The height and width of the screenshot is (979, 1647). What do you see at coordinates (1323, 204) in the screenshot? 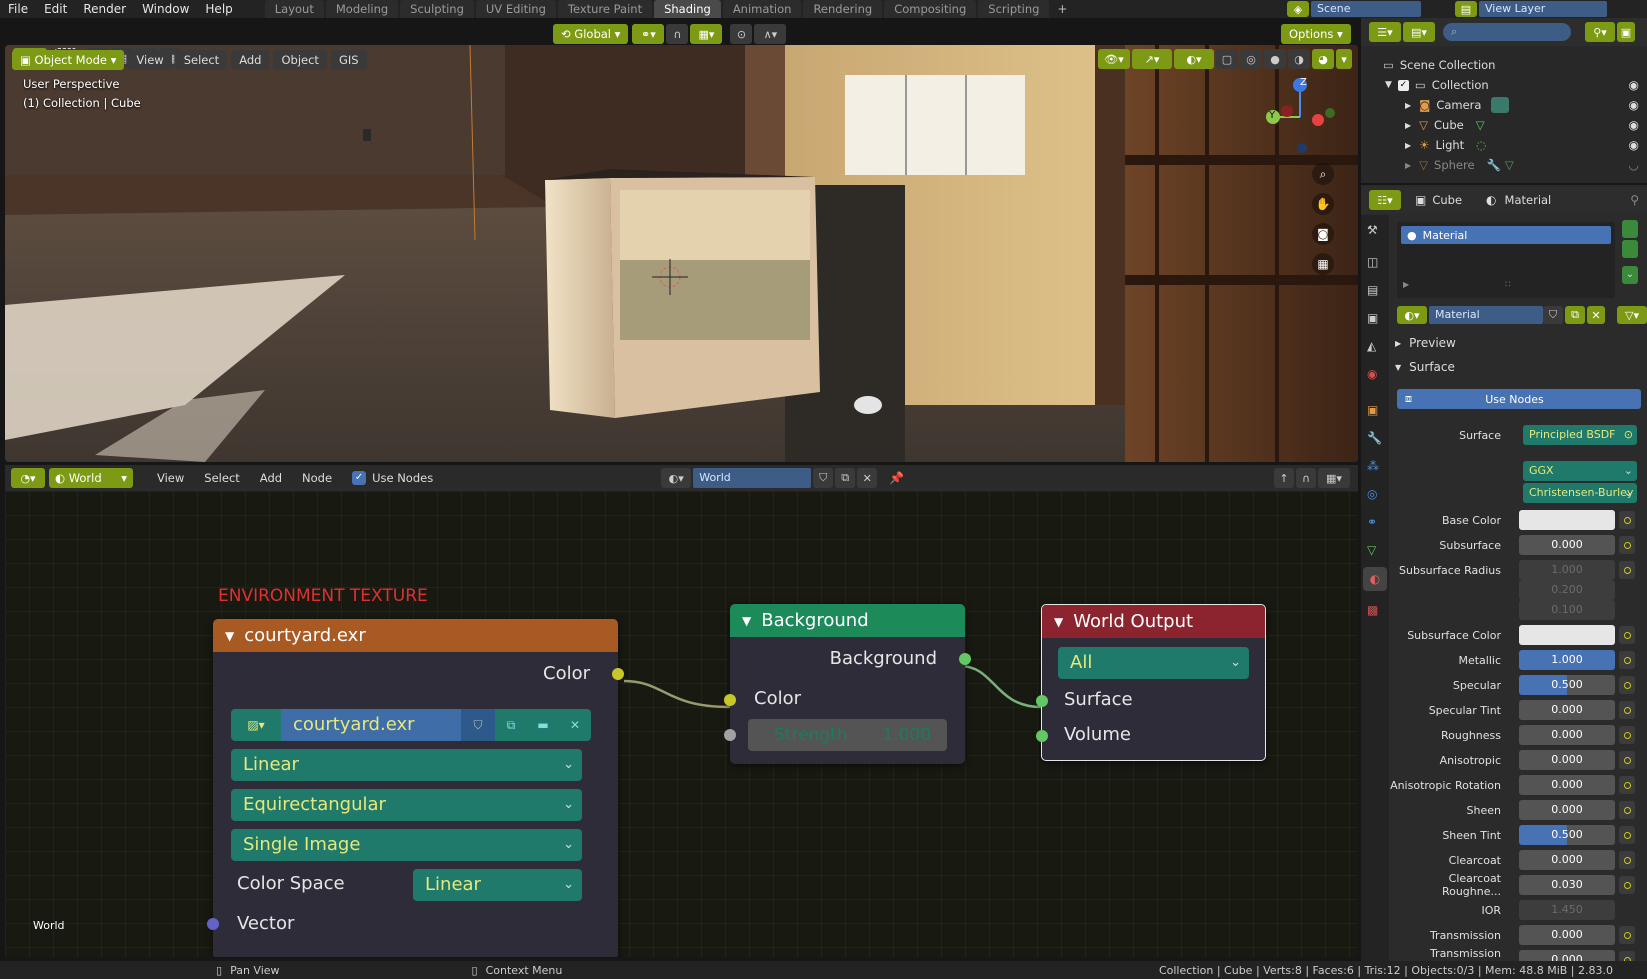
I see `pan-hand-icon: ✋` at bounding box center [1323, 204].